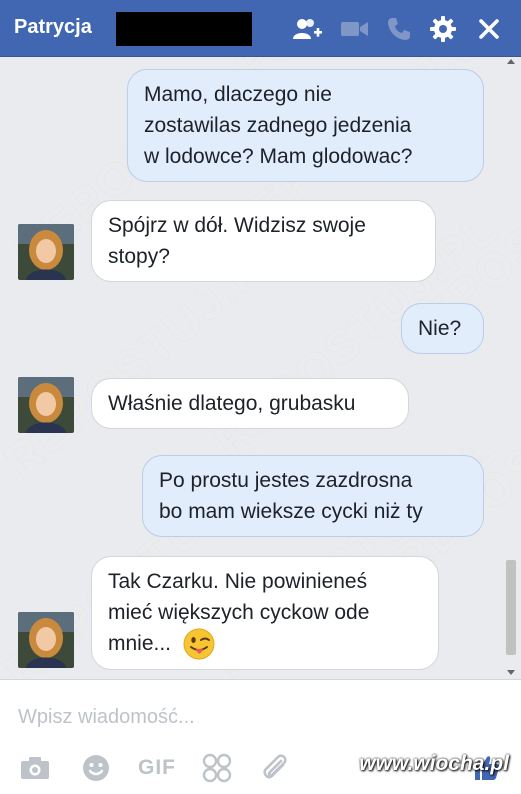  What do you see at coordinates (399, 29) in the screenshot?
I see `phone-call-icon` at bounding box center [399, 29].